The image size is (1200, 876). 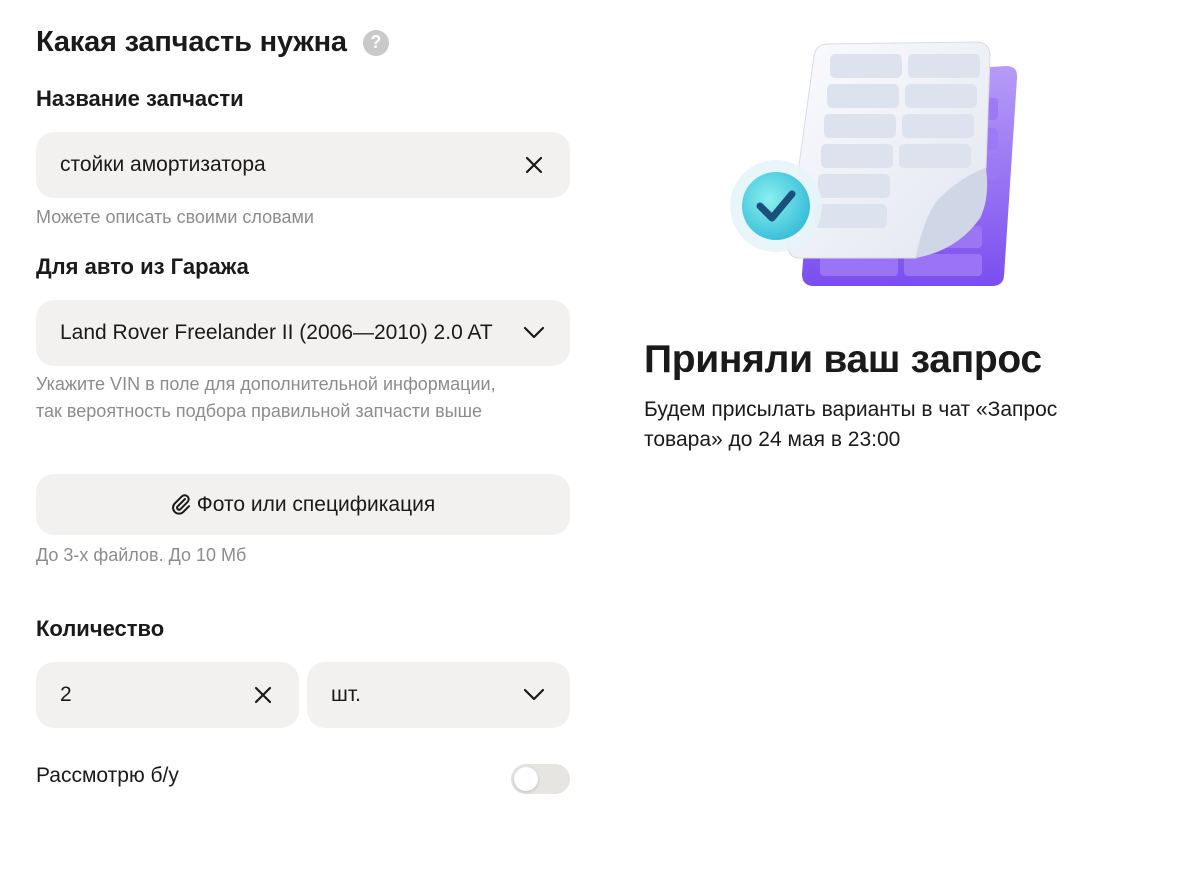 I want to click on form-header: Какая запчасть нужна ?, so click(x=212, y=42).